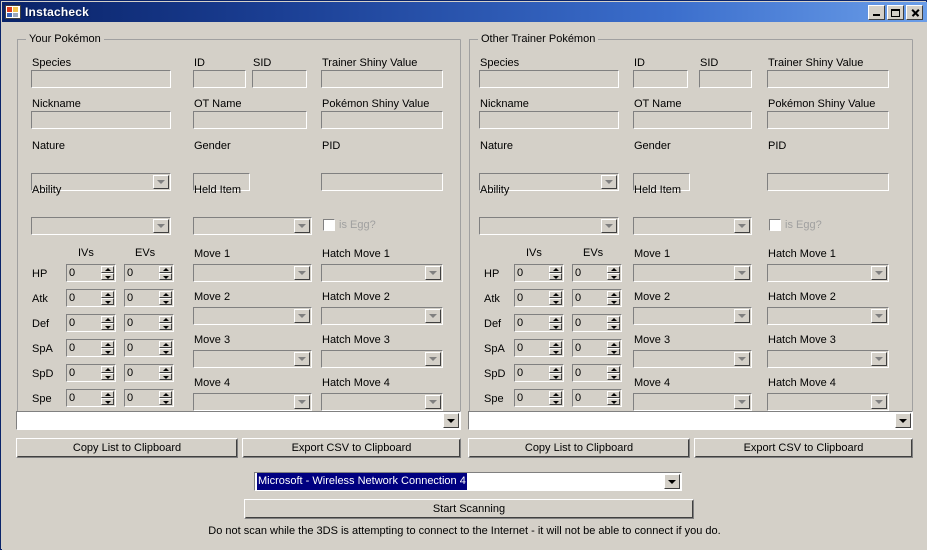 The height and width of the screenshot is (550, 927). What do you see at coordinates (539, 398) in the screenshot?
I see `stepper-iv-spe-right: 0` at bounding box center [539, 398].